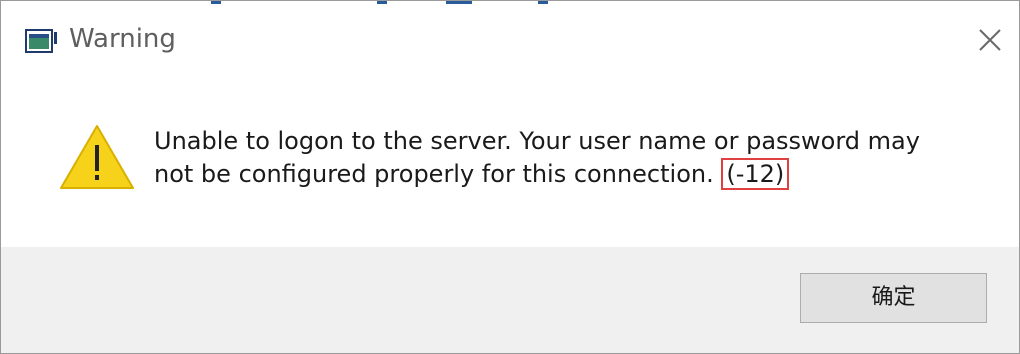 The image size is (1020, 354). I want to click on error-code: (-12), so click(755, 174).